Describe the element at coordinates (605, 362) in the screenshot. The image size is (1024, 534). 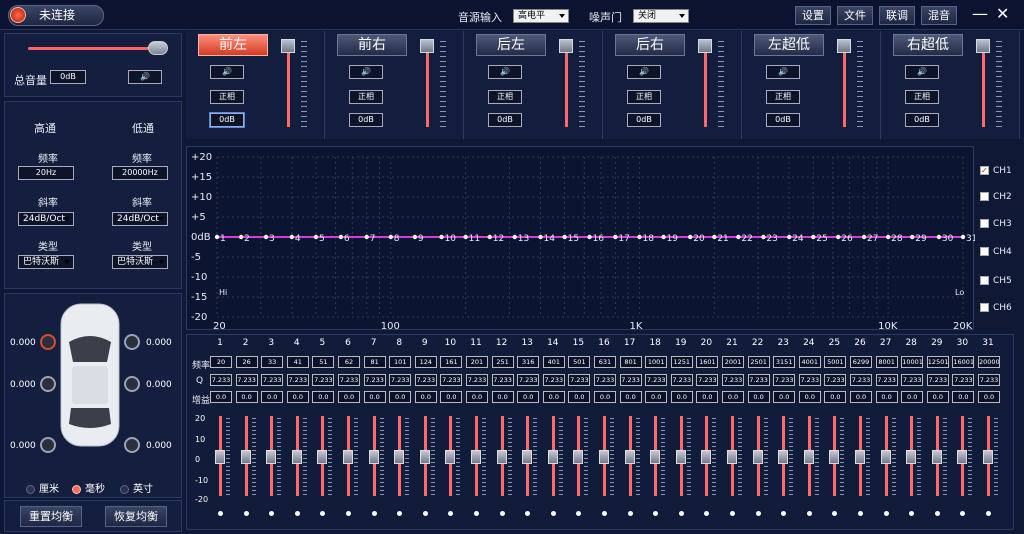
I see `eq-freq-input: 631` at that location.